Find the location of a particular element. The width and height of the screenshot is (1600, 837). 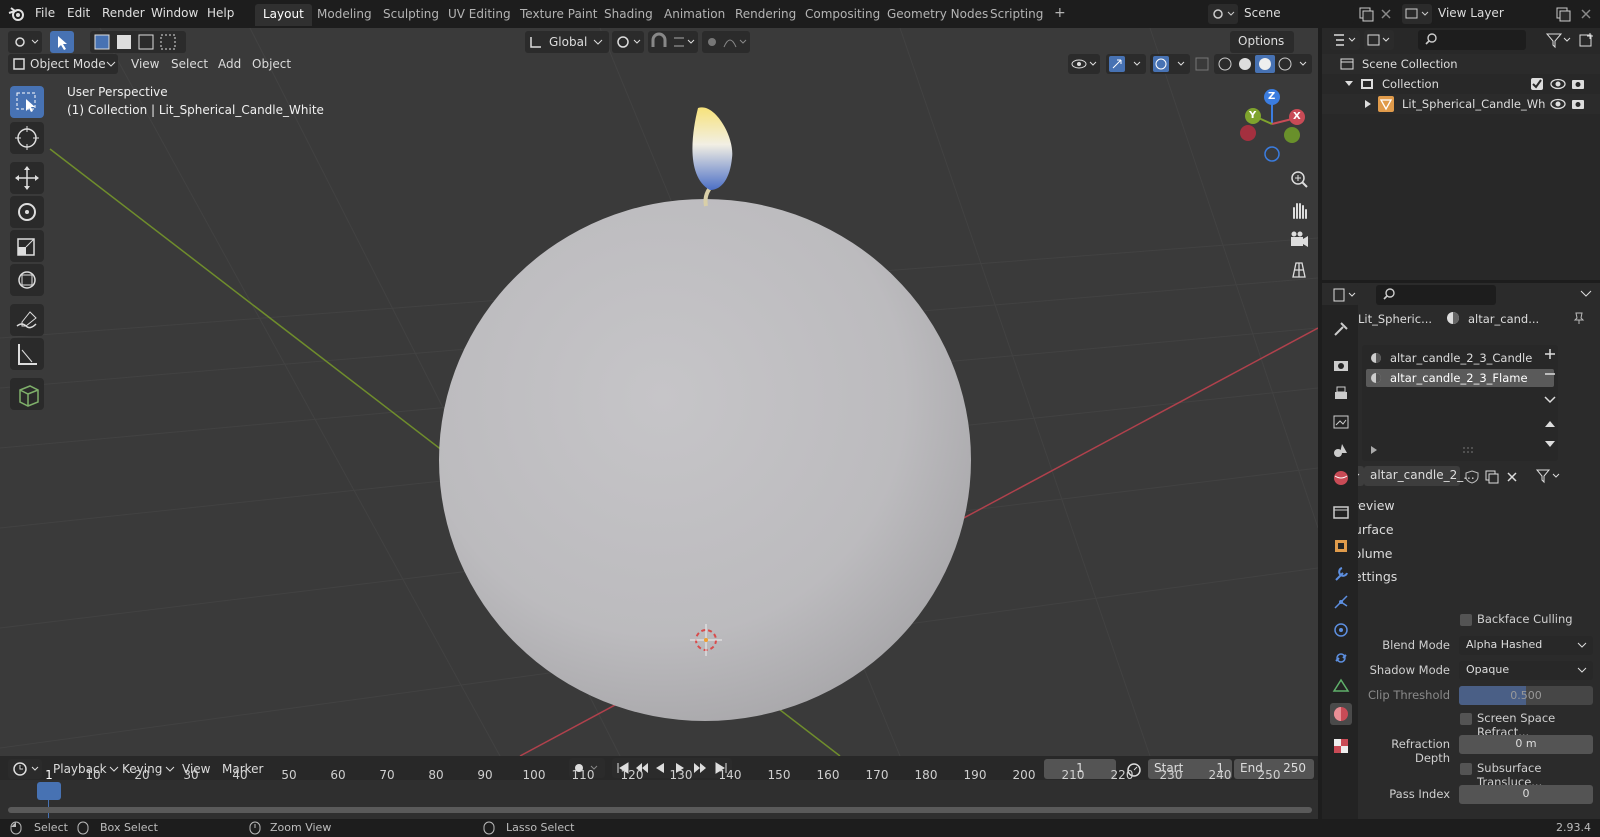

tab-constraints is located at coordinates (1341, 658).